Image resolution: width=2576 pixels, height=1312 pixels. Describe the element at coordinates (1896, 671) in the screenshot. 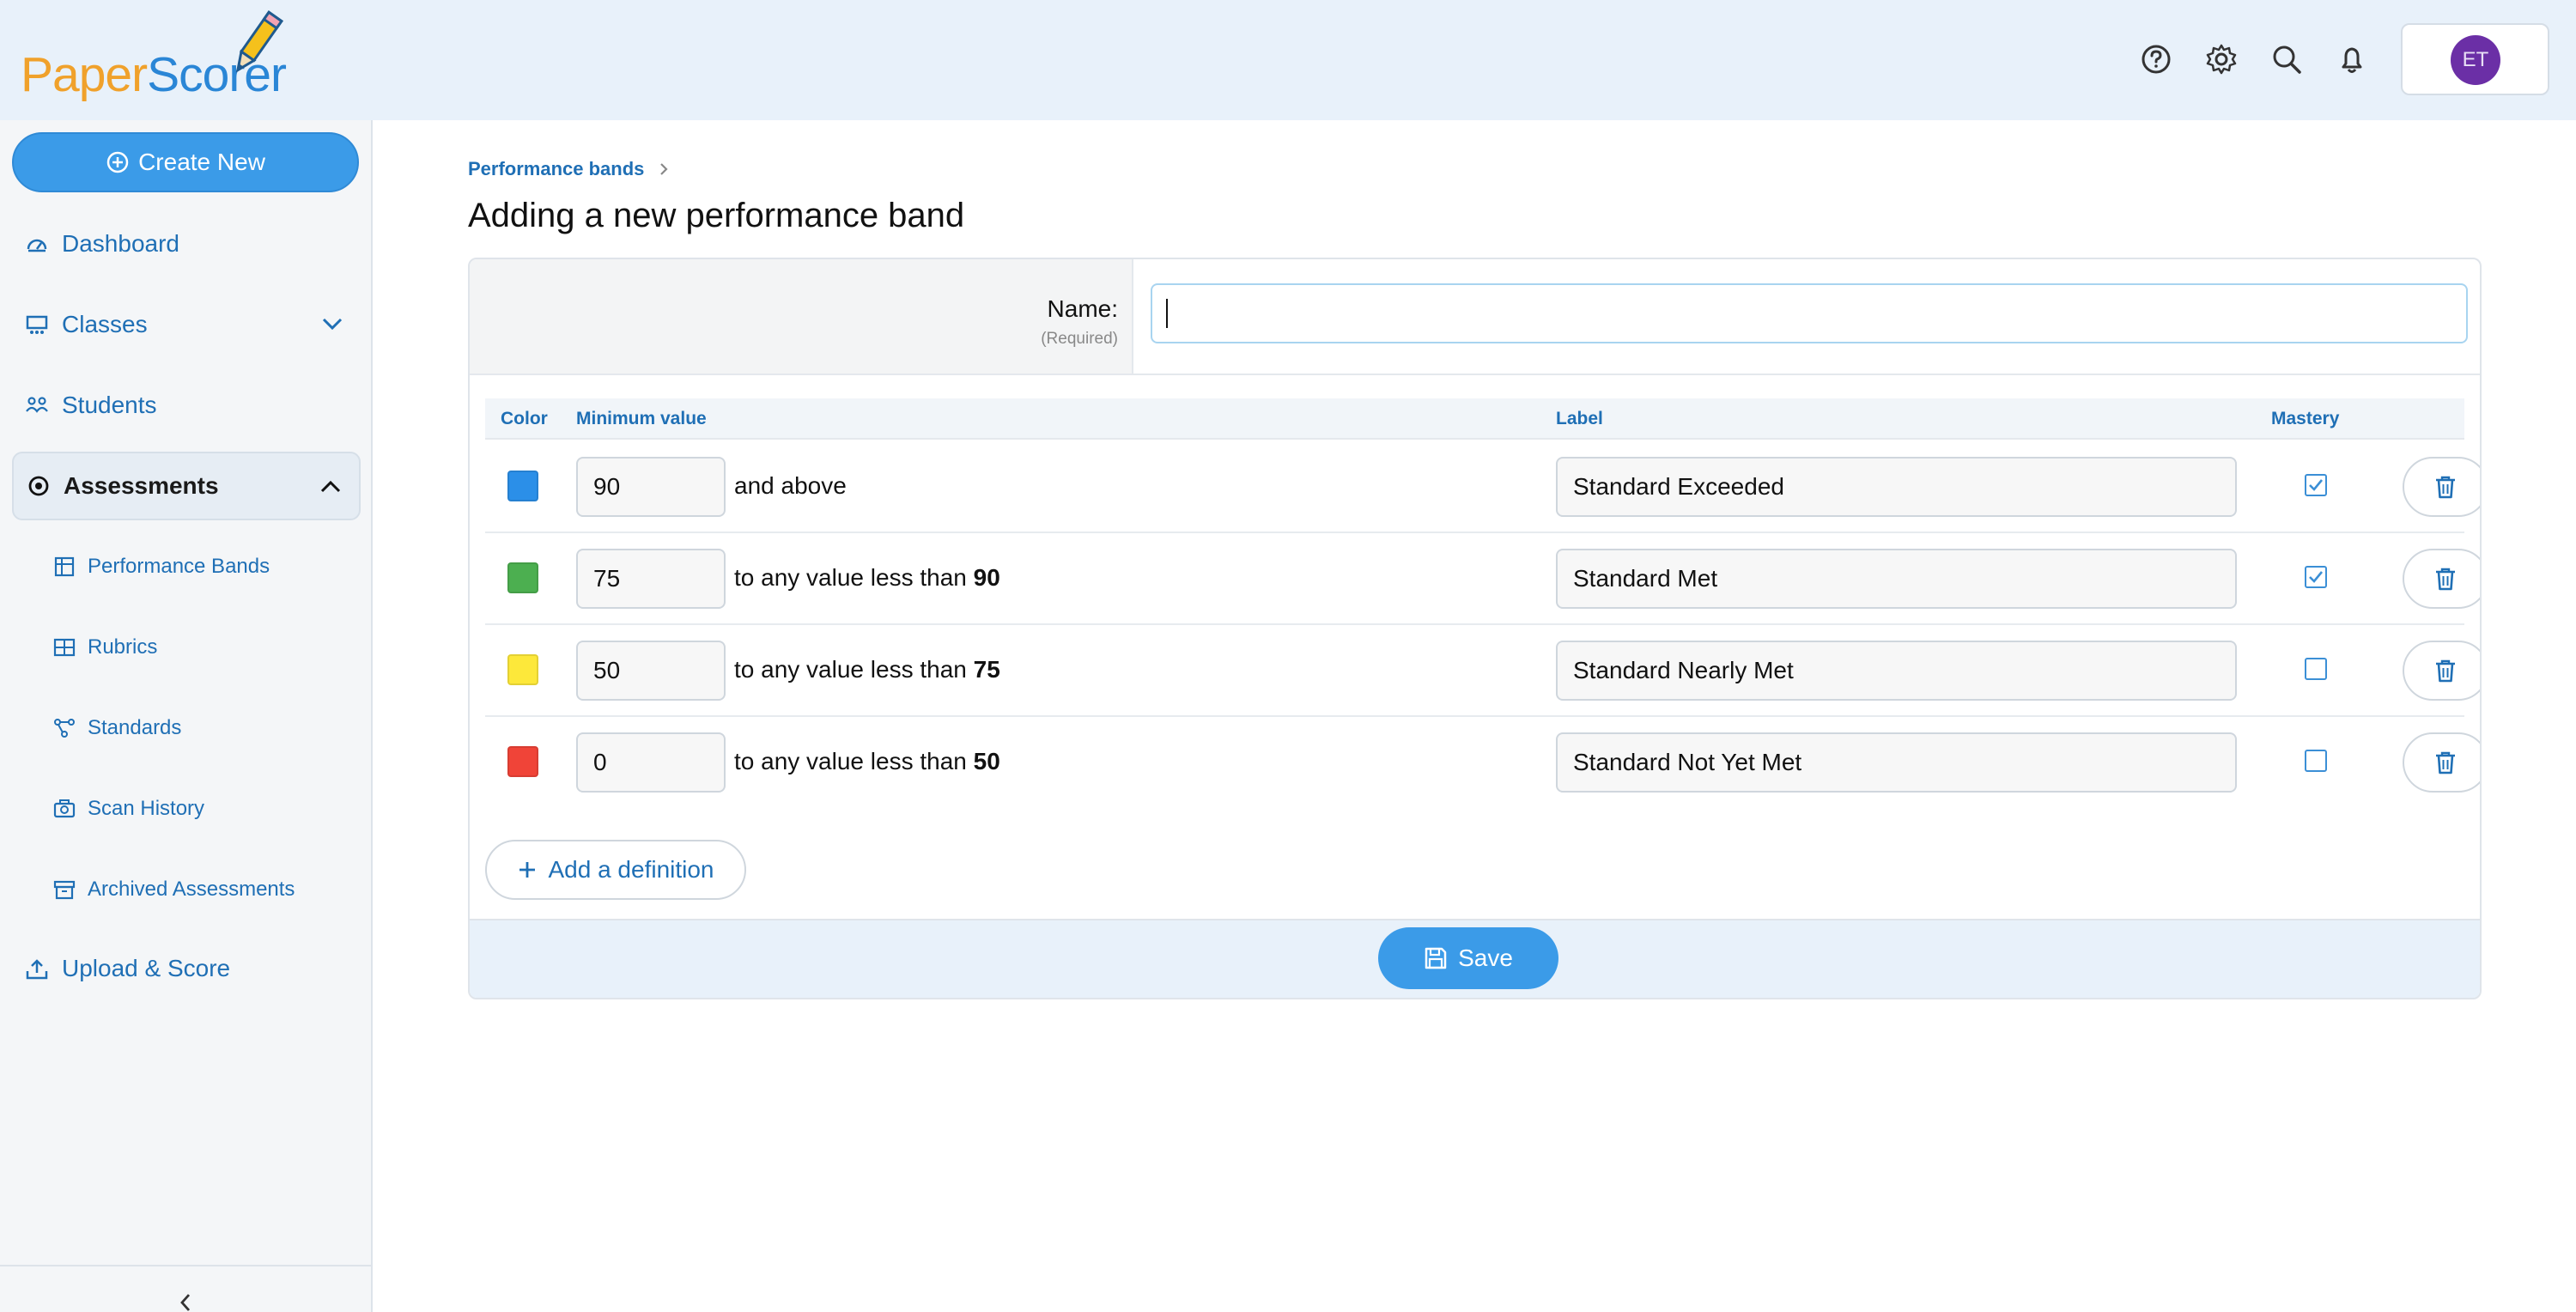

I see `label-input: Standard Nearly Met` at that location.